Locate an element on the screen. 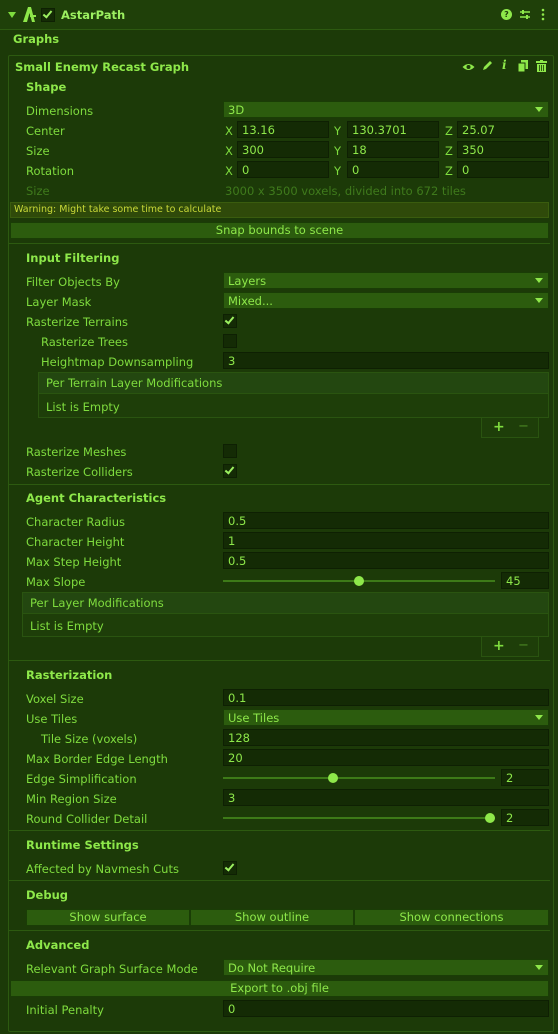 Image resolution: width=558 pixels, height=1034 pixels. surface-mode-label: Relevant Graph Surface Mode is located at coordinates (112, 969).